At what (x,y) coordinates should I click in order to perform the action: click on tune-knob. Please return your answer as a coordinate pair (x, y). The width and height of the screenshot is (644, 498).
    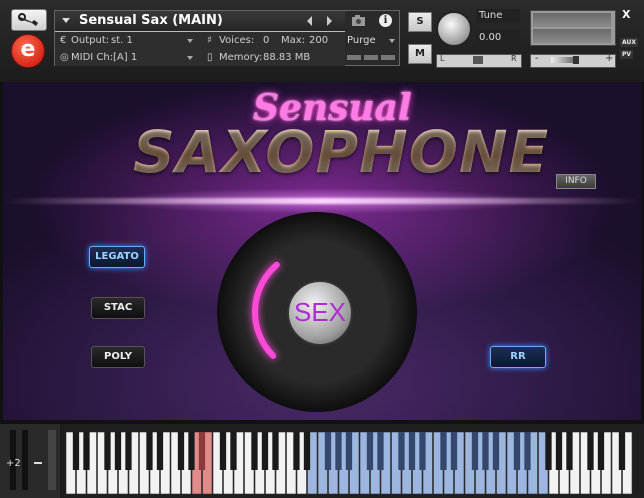
    Looking at the image, I should click on (454, 29).